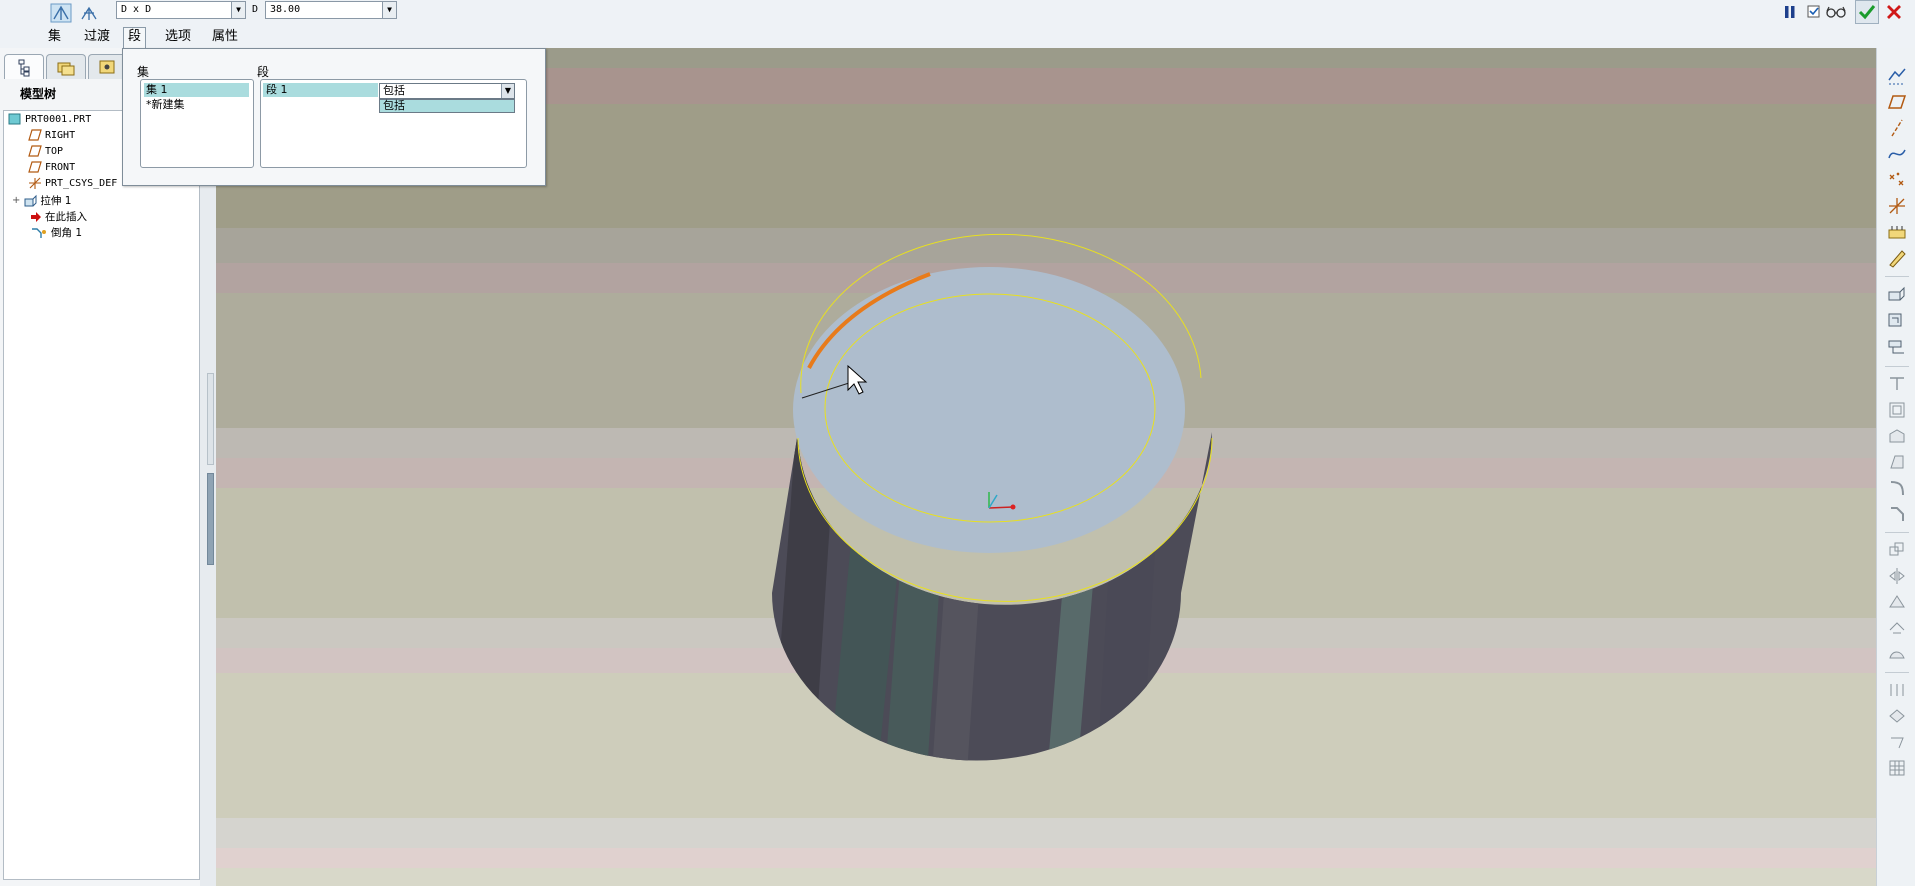 The image size is (1915, 886). What do you see at coordinates (1897, 654) in the screenshot?
I see `extend-tool-icon` at bounding box center [1897, 654].